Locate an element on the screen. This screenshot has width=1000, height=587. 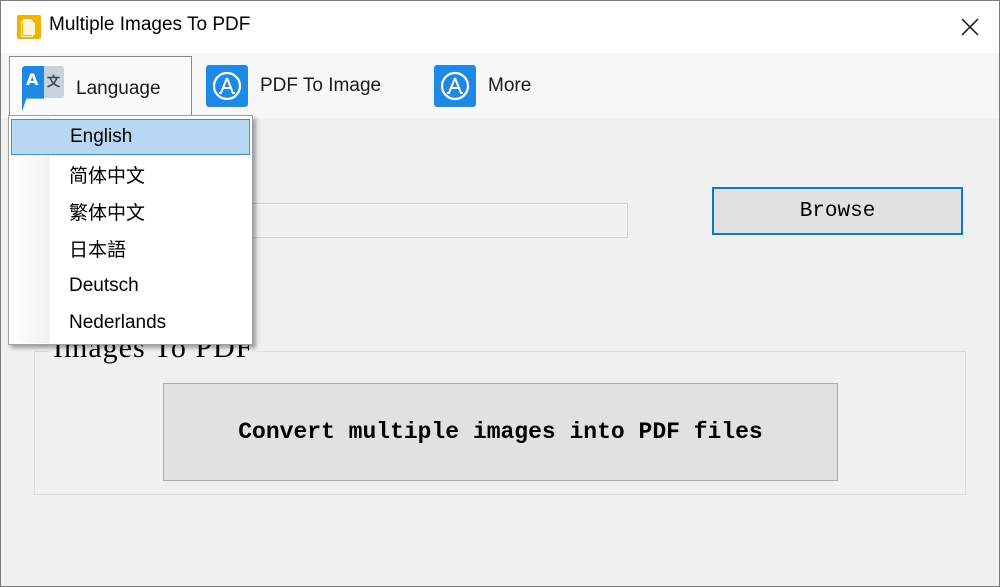
toolbar-pdf-to-image-label: PDF To Image is located at coordinates (321, 85).